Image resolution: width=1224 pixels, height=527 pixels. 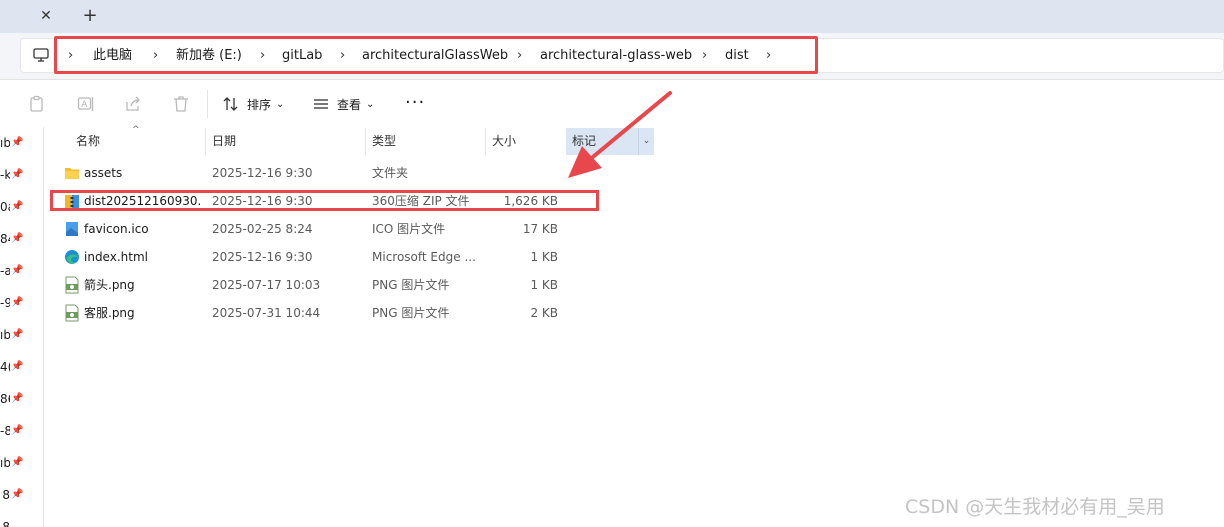 I want to click on file-name: 箭头.png, so click(x=143, y=285).